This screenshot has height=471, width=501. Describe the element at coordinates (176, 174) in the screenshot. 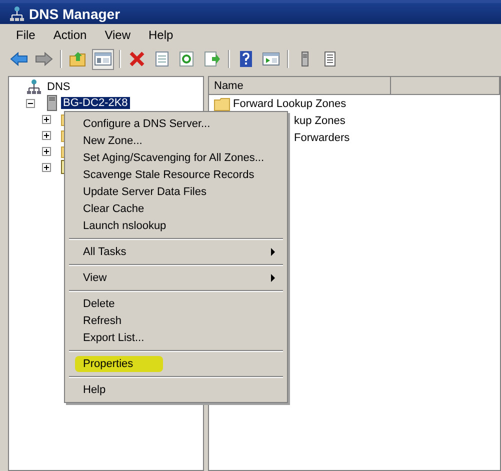

I see `menu-item: Scavenge Stale Resource Records` at that location.